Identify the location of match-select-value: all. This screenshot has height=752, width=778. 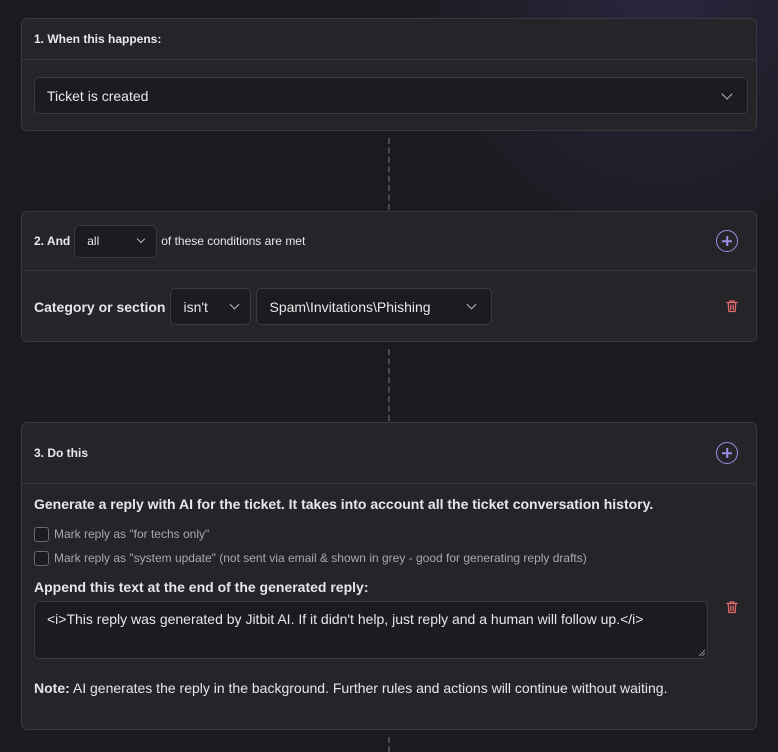
(93, 241).